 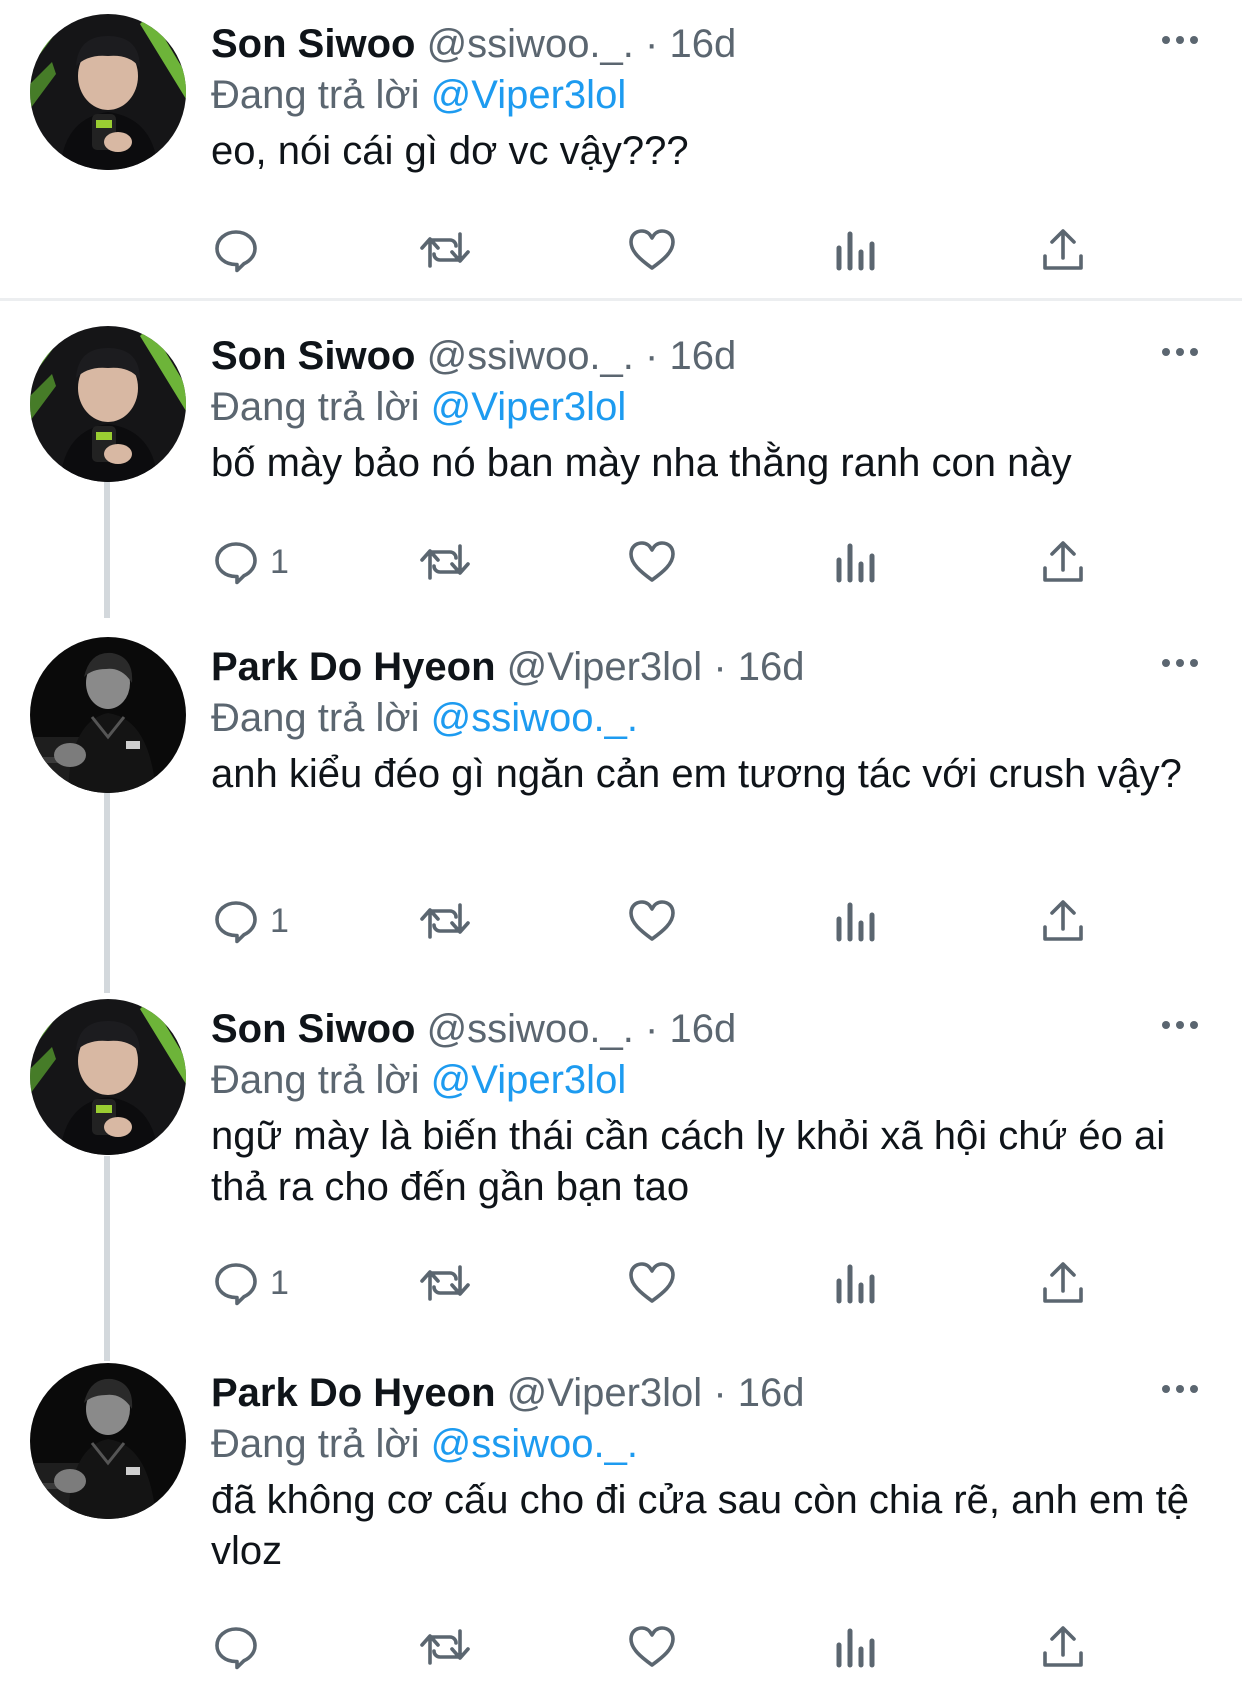 I want to click on tweet-header: Park Do Hyeon @Viper3lol · 16d, so click(x=508, y=1393).